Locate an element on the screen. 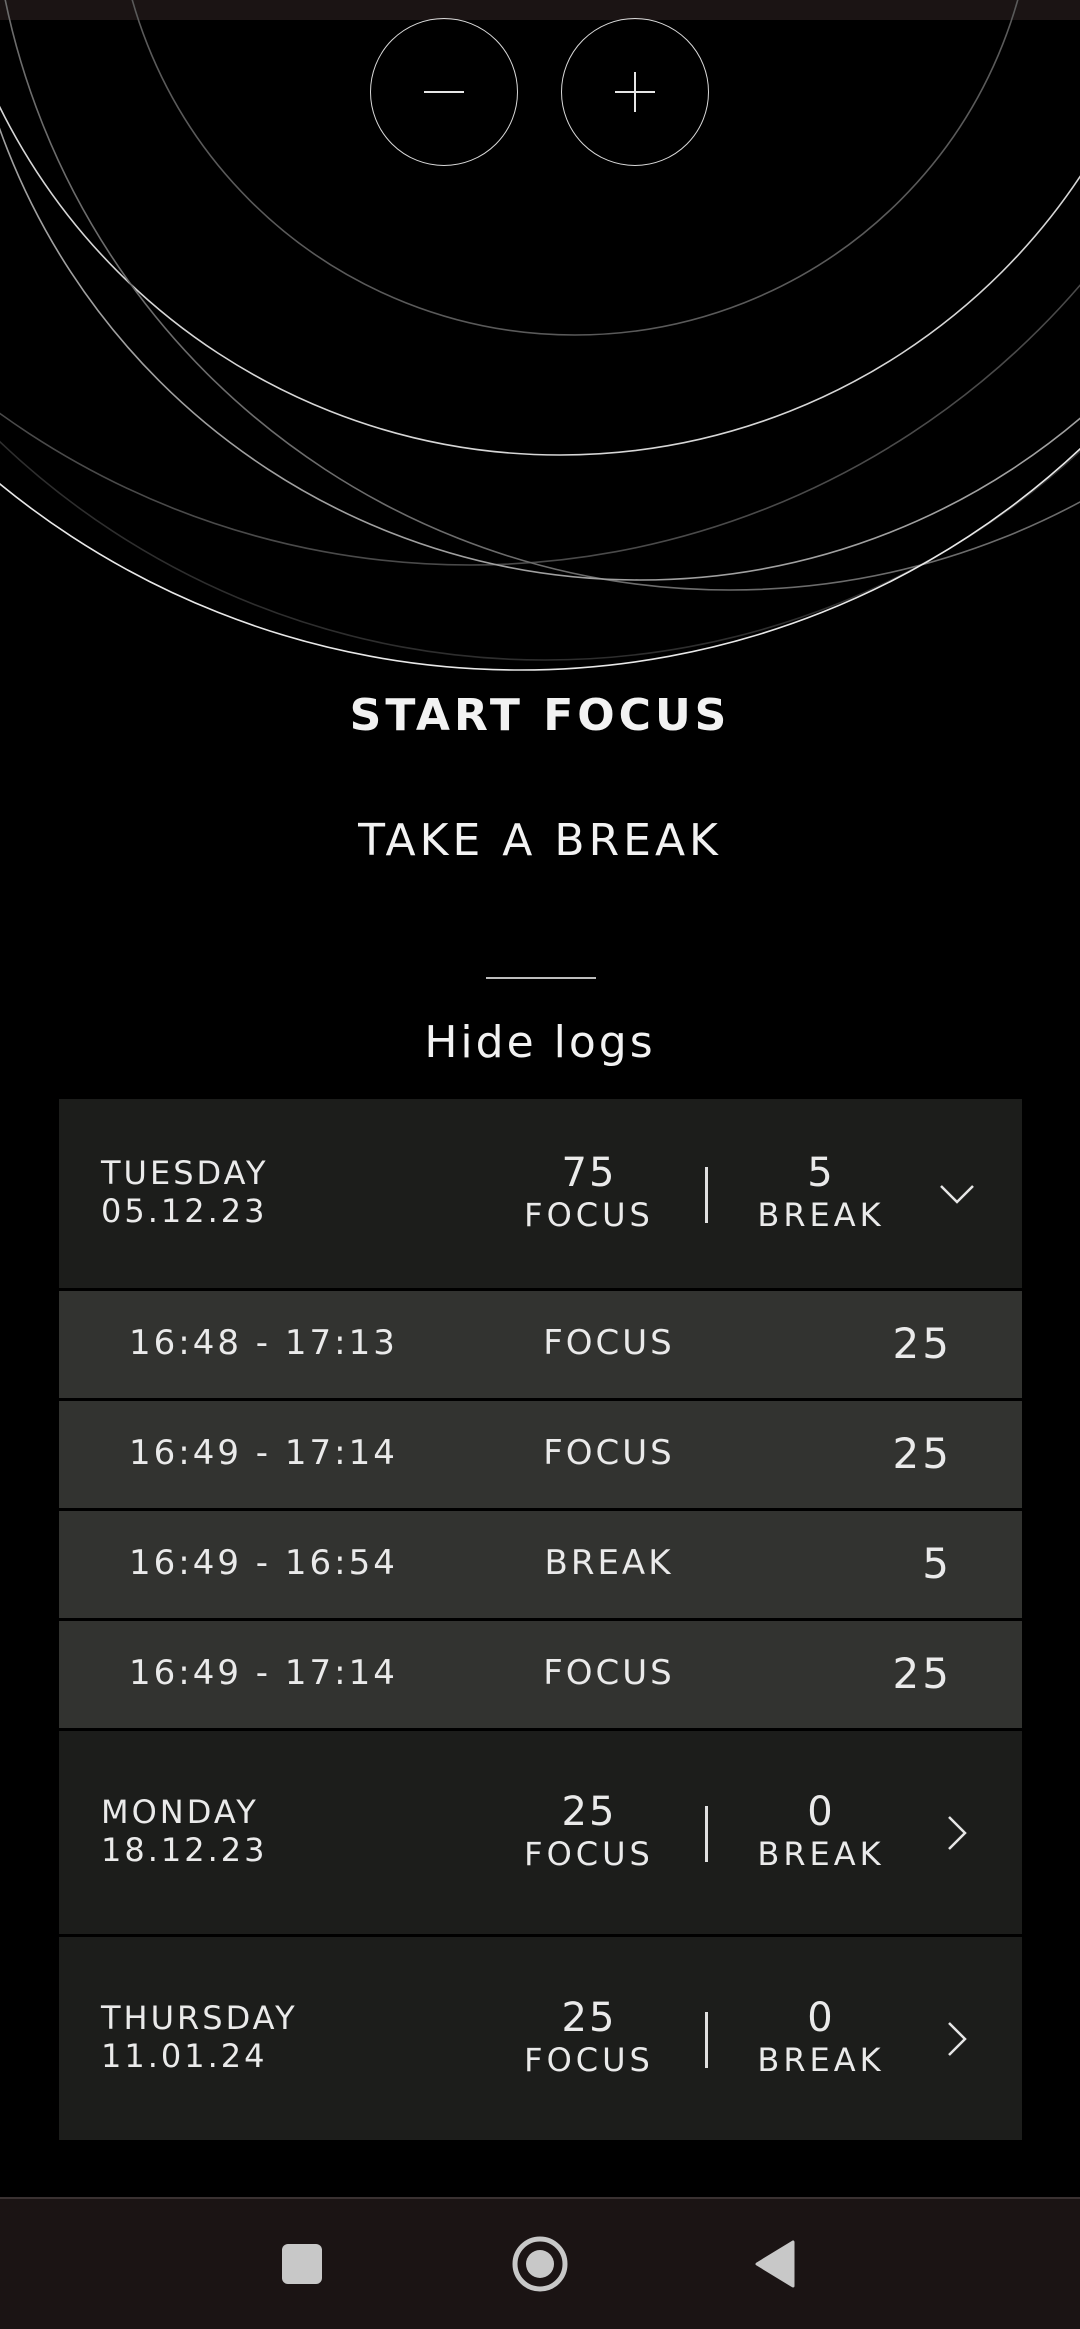 The height and width of the screenshot is (2329, 1080). break-value: 5 is located at coordinates (821, 1173).